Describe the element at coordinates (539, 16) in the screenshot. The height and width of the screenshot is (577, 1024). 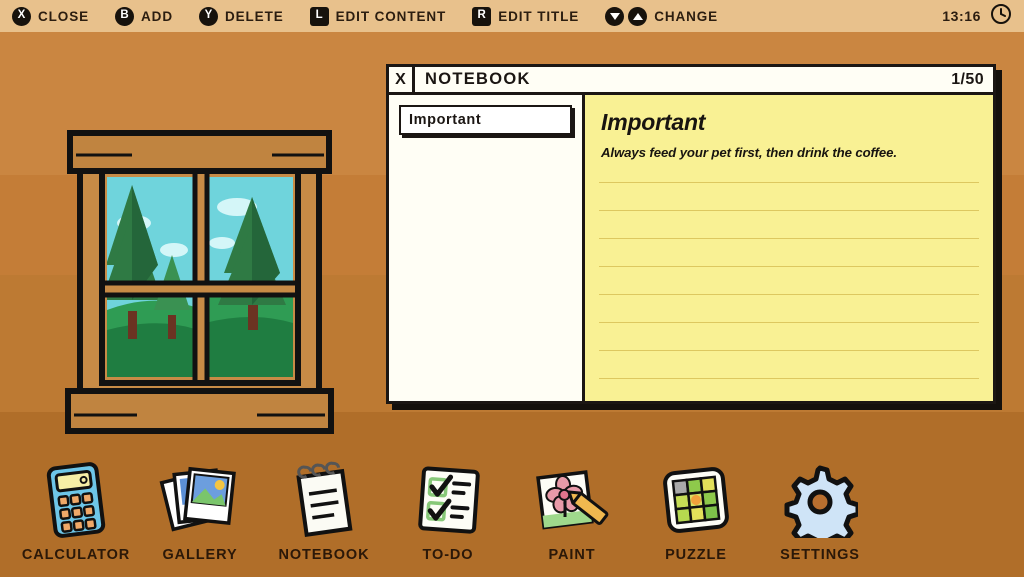
I see `hint-edit-title-label: EDIT TITLE` at that location.